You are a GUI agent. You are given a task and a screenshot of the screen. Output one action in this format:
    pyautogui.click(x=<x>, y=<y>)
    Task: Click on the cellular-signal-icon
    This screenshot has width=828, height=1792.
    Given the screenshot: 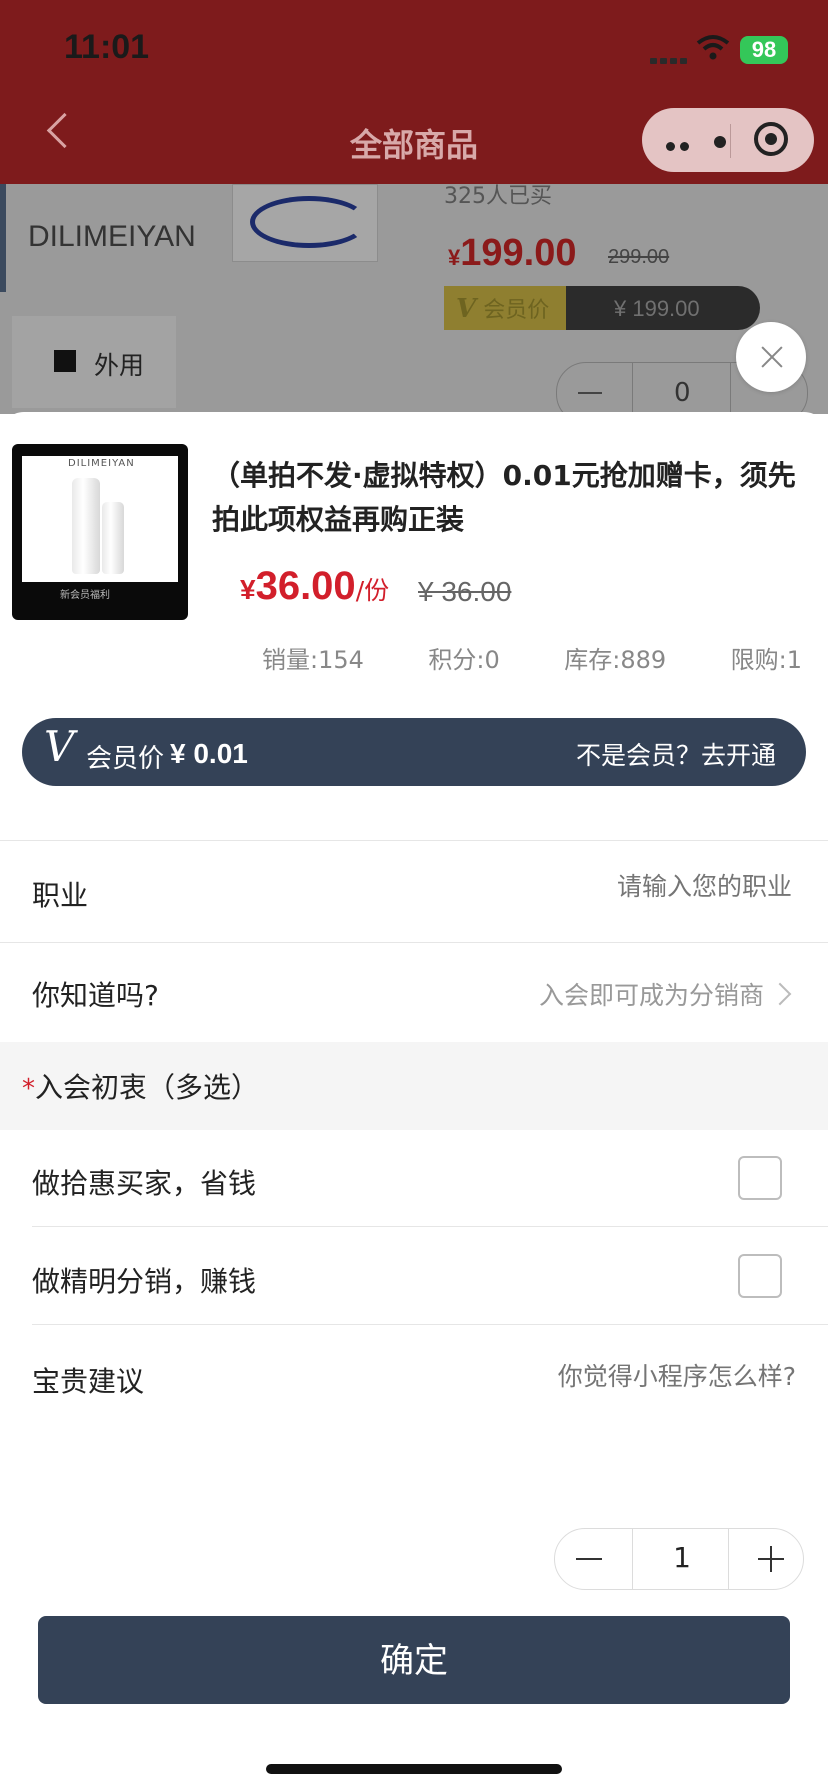 What is the action you would take?
    pyautogui.click(x=671, y=54)
    